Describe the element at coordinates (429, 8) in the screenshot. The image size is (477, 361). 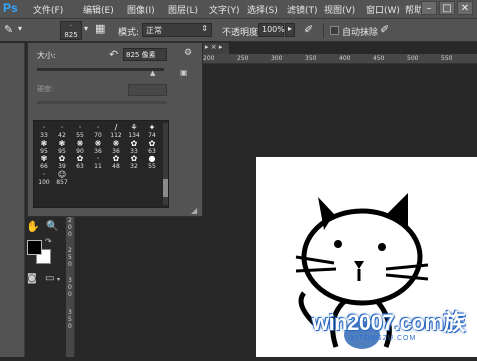
I see `minimize-button: –` at that location.